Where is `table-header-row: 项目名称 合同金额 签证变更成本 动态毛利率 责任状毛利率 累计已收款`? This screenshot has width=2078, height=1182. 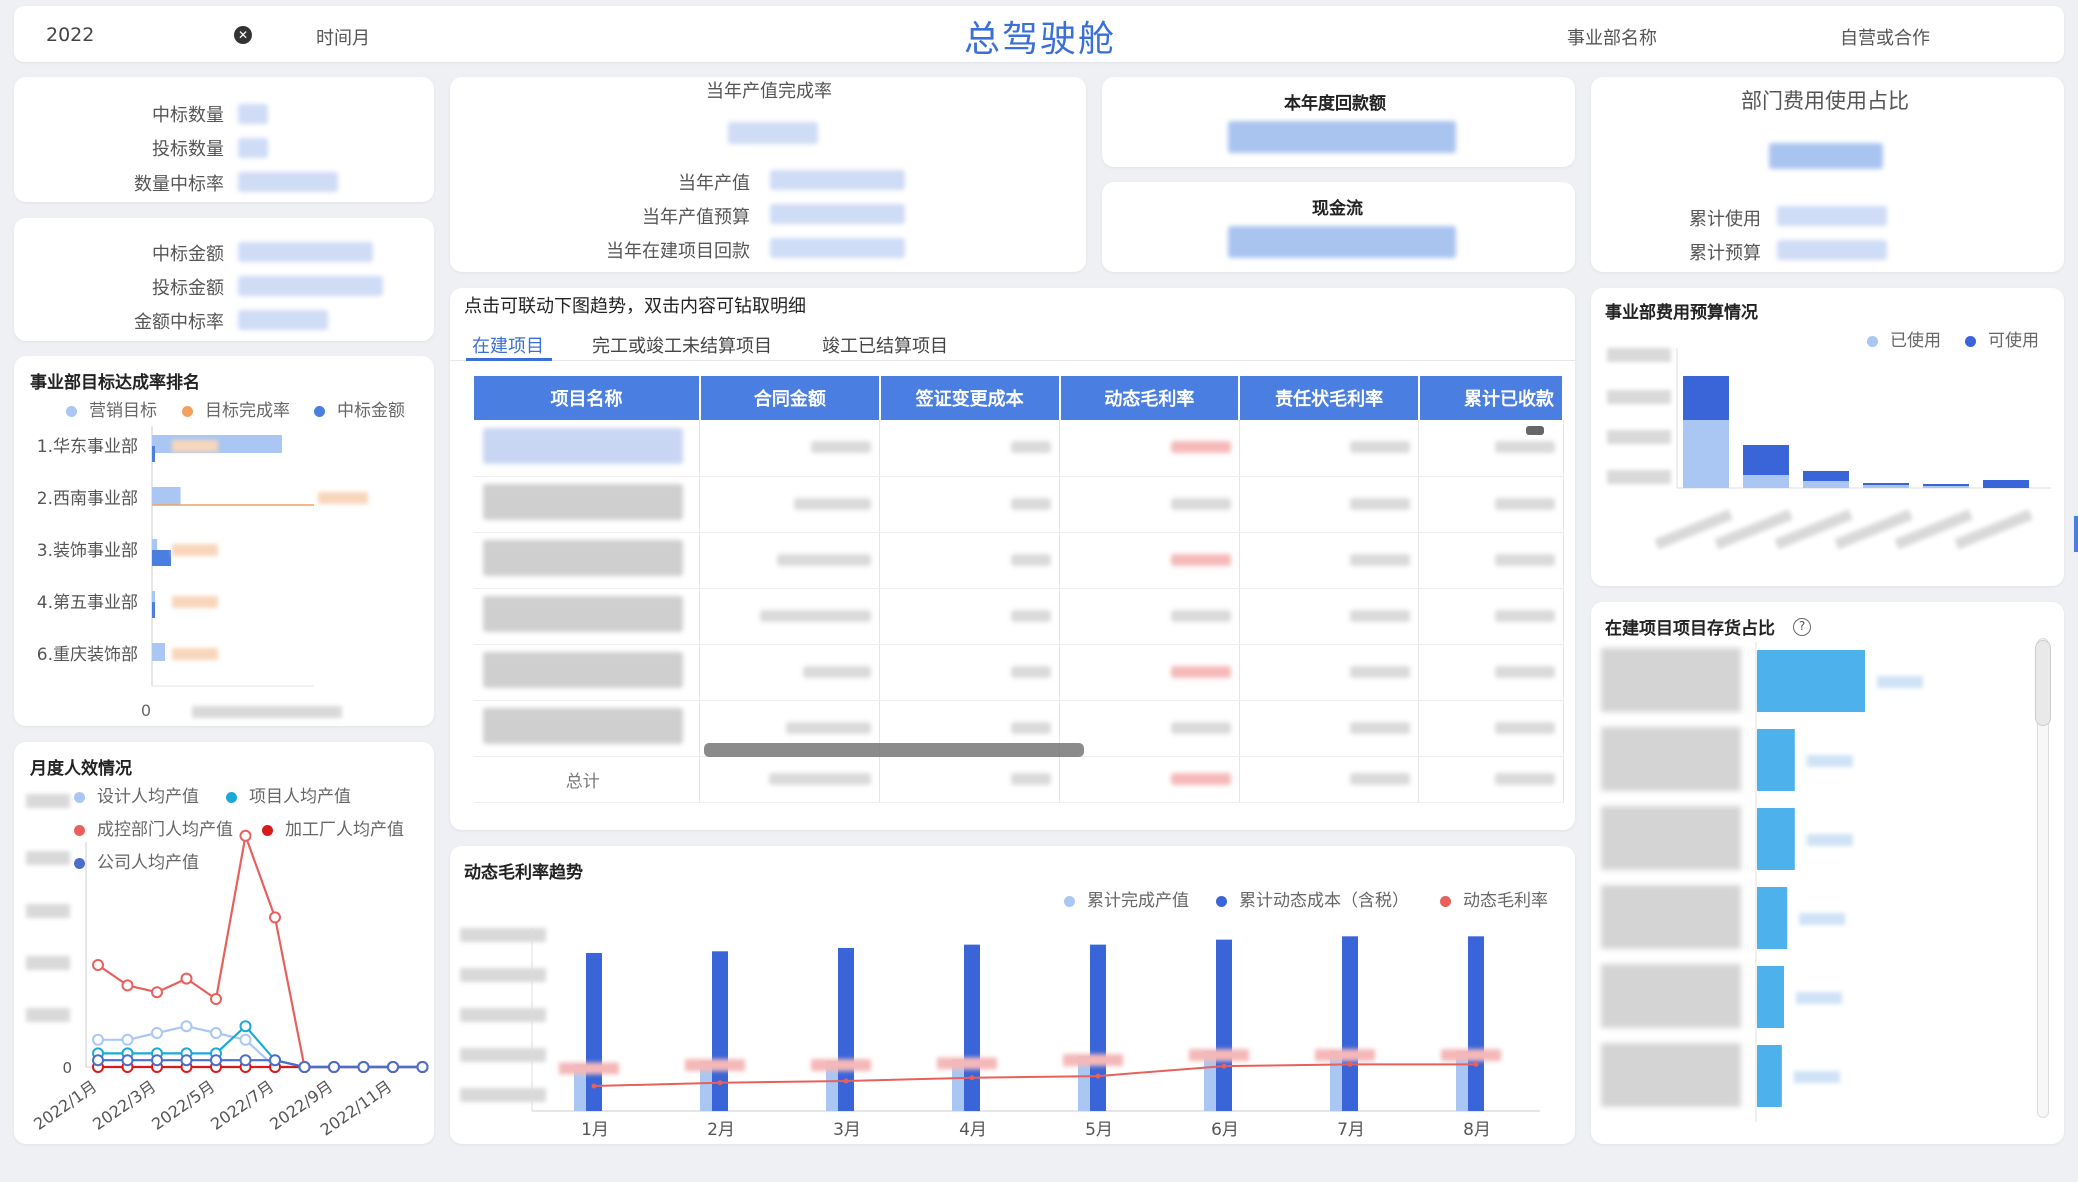
table-header-row: 项目名称 合同金额 签证变更成本 动态毛利率 责任状毛利率 累计已收款 is located at coordinates (1019, 398).